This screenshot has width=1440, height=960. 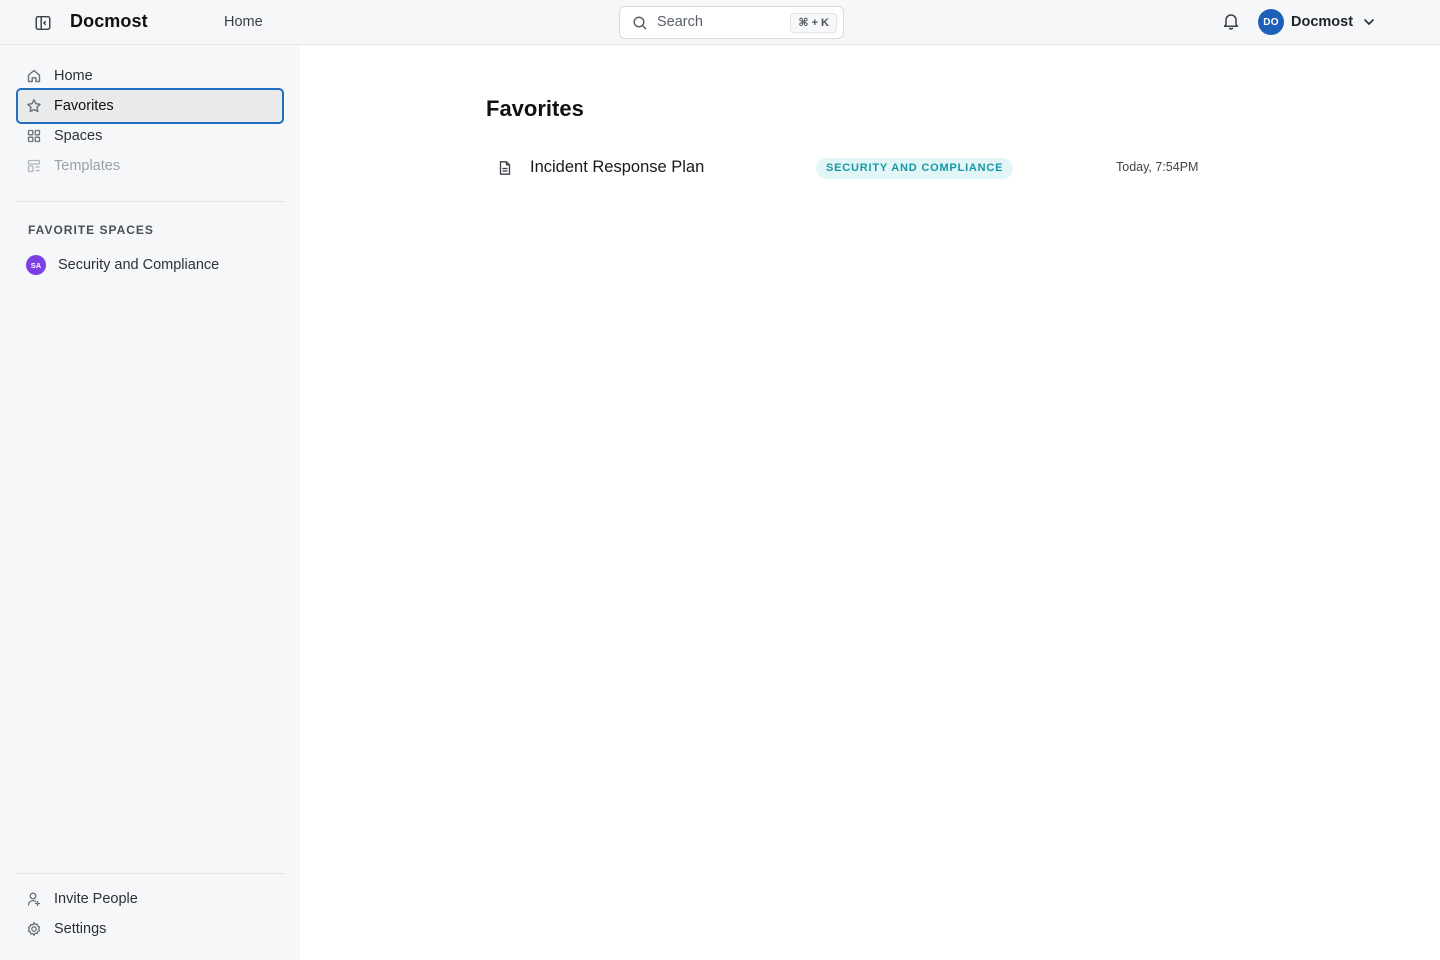 What do you see at coordinates (80, 929) in the screenshot?
I see `sidebar-item-label: Settings` at bounding box center [80, 929].